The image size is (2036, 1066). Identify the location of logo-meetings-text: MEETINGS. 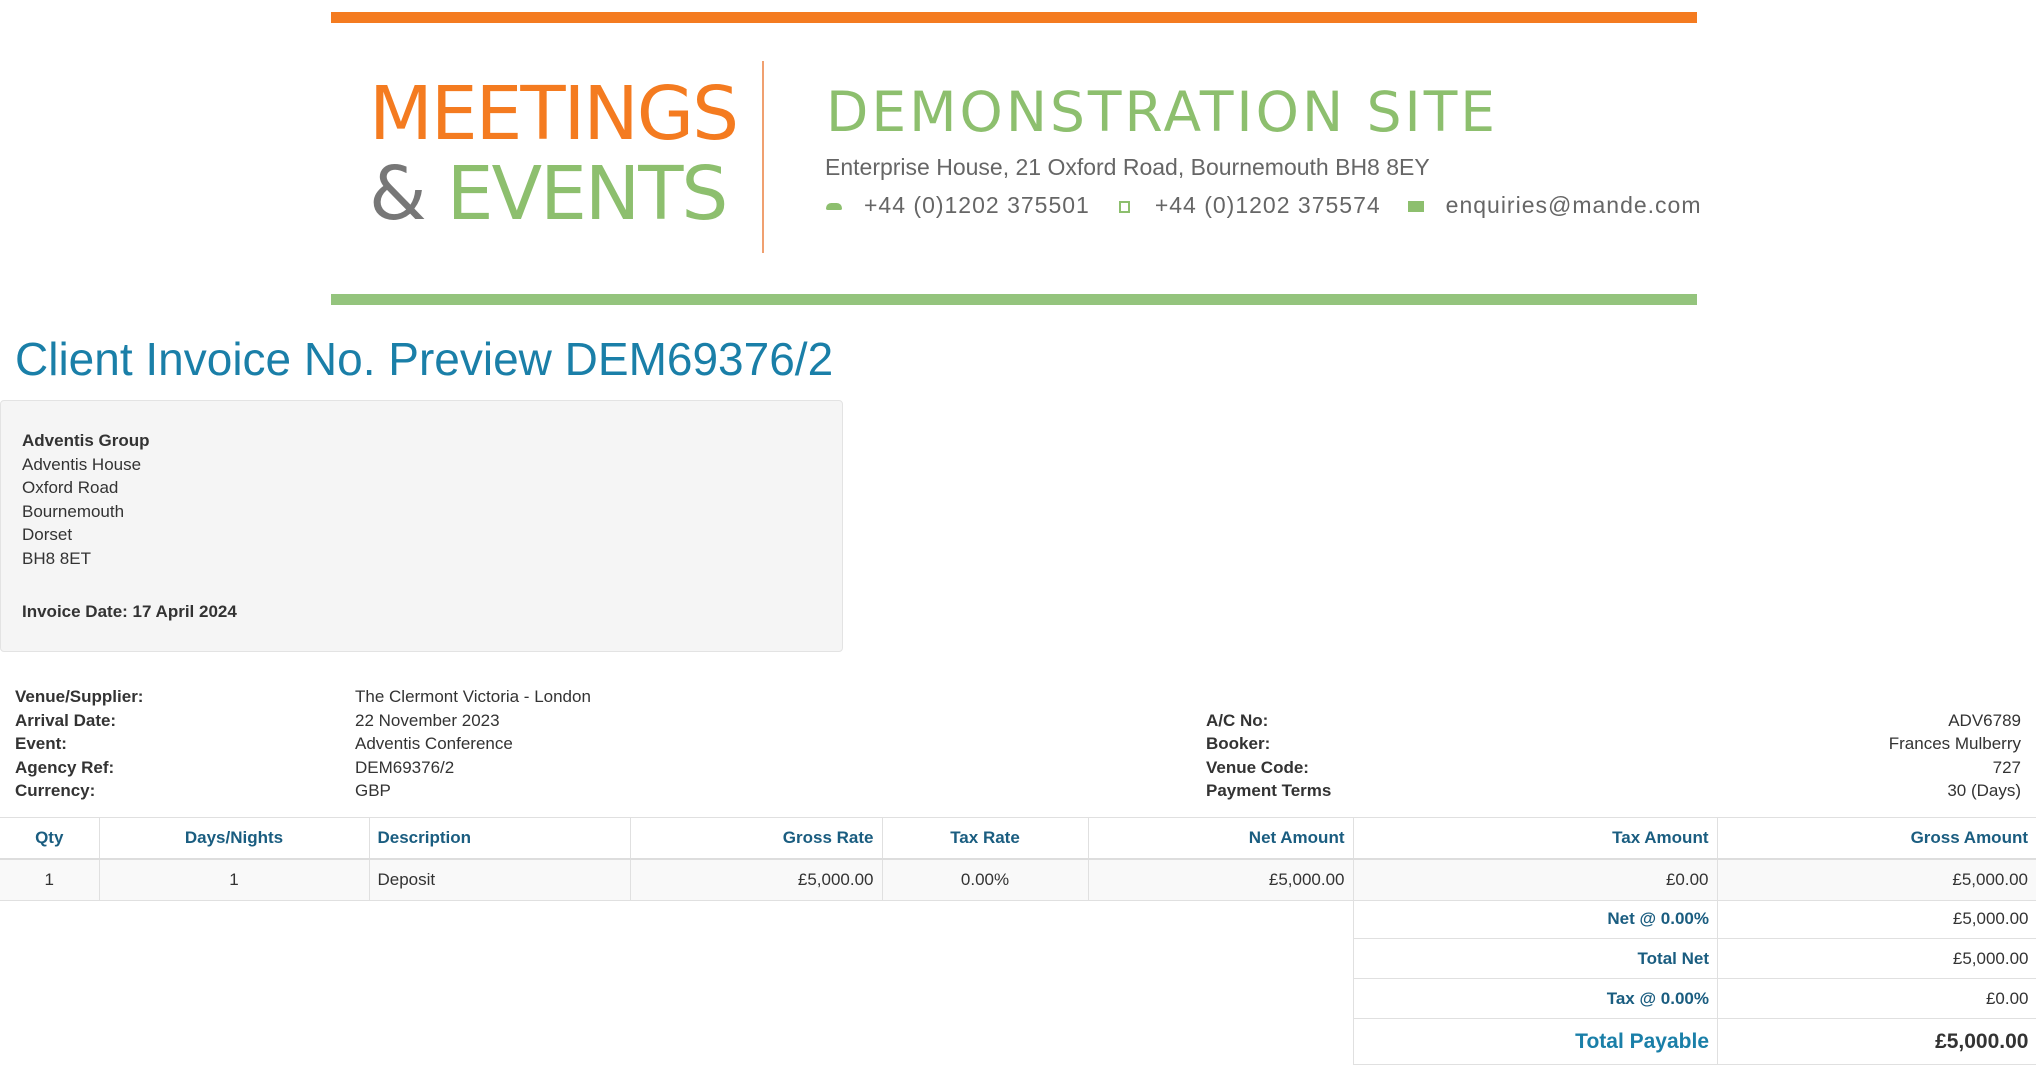
(554, 114).